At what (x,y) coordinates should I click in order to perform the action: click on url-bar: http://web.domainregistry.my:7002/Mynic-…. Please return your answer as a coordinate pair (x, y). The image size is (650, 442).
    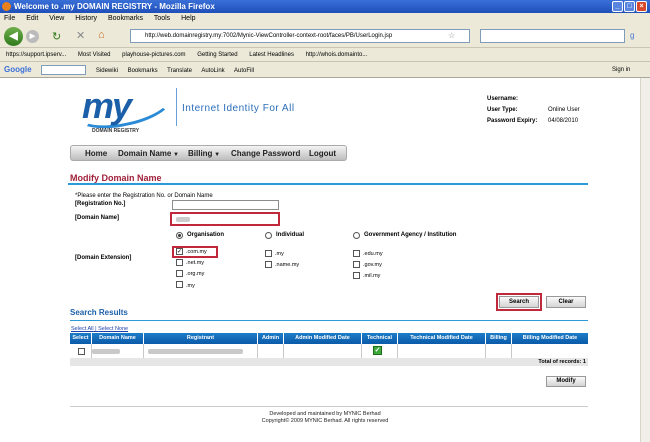
    Looking at the image, I should click on (300, 36).